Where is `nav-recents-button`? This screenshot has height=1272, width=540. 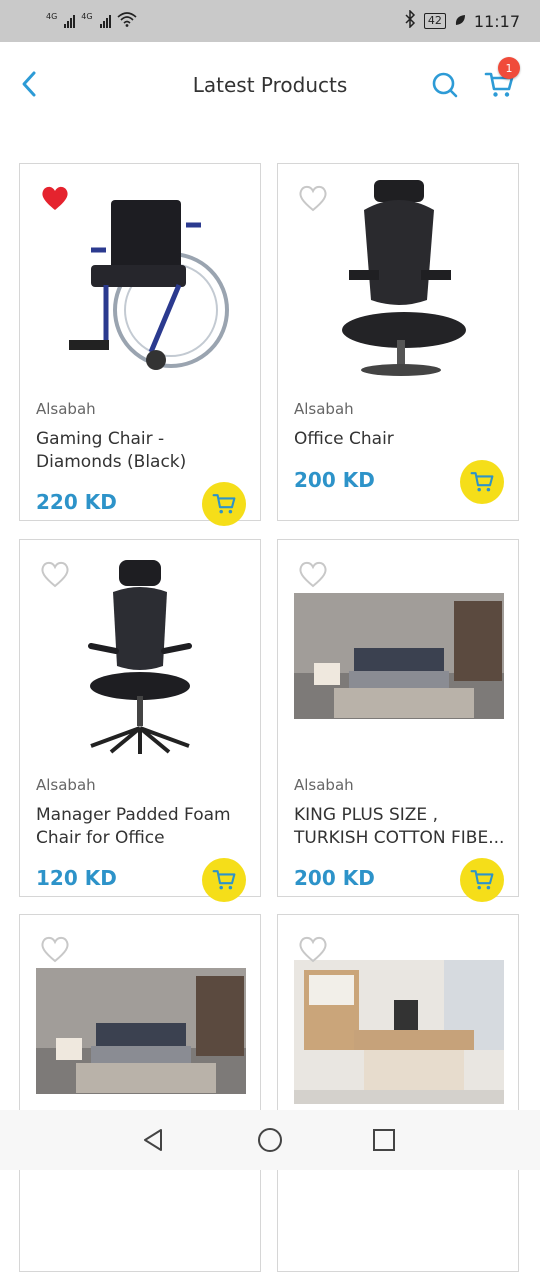 nav-recents-button is located at coordinates (384, 1140).